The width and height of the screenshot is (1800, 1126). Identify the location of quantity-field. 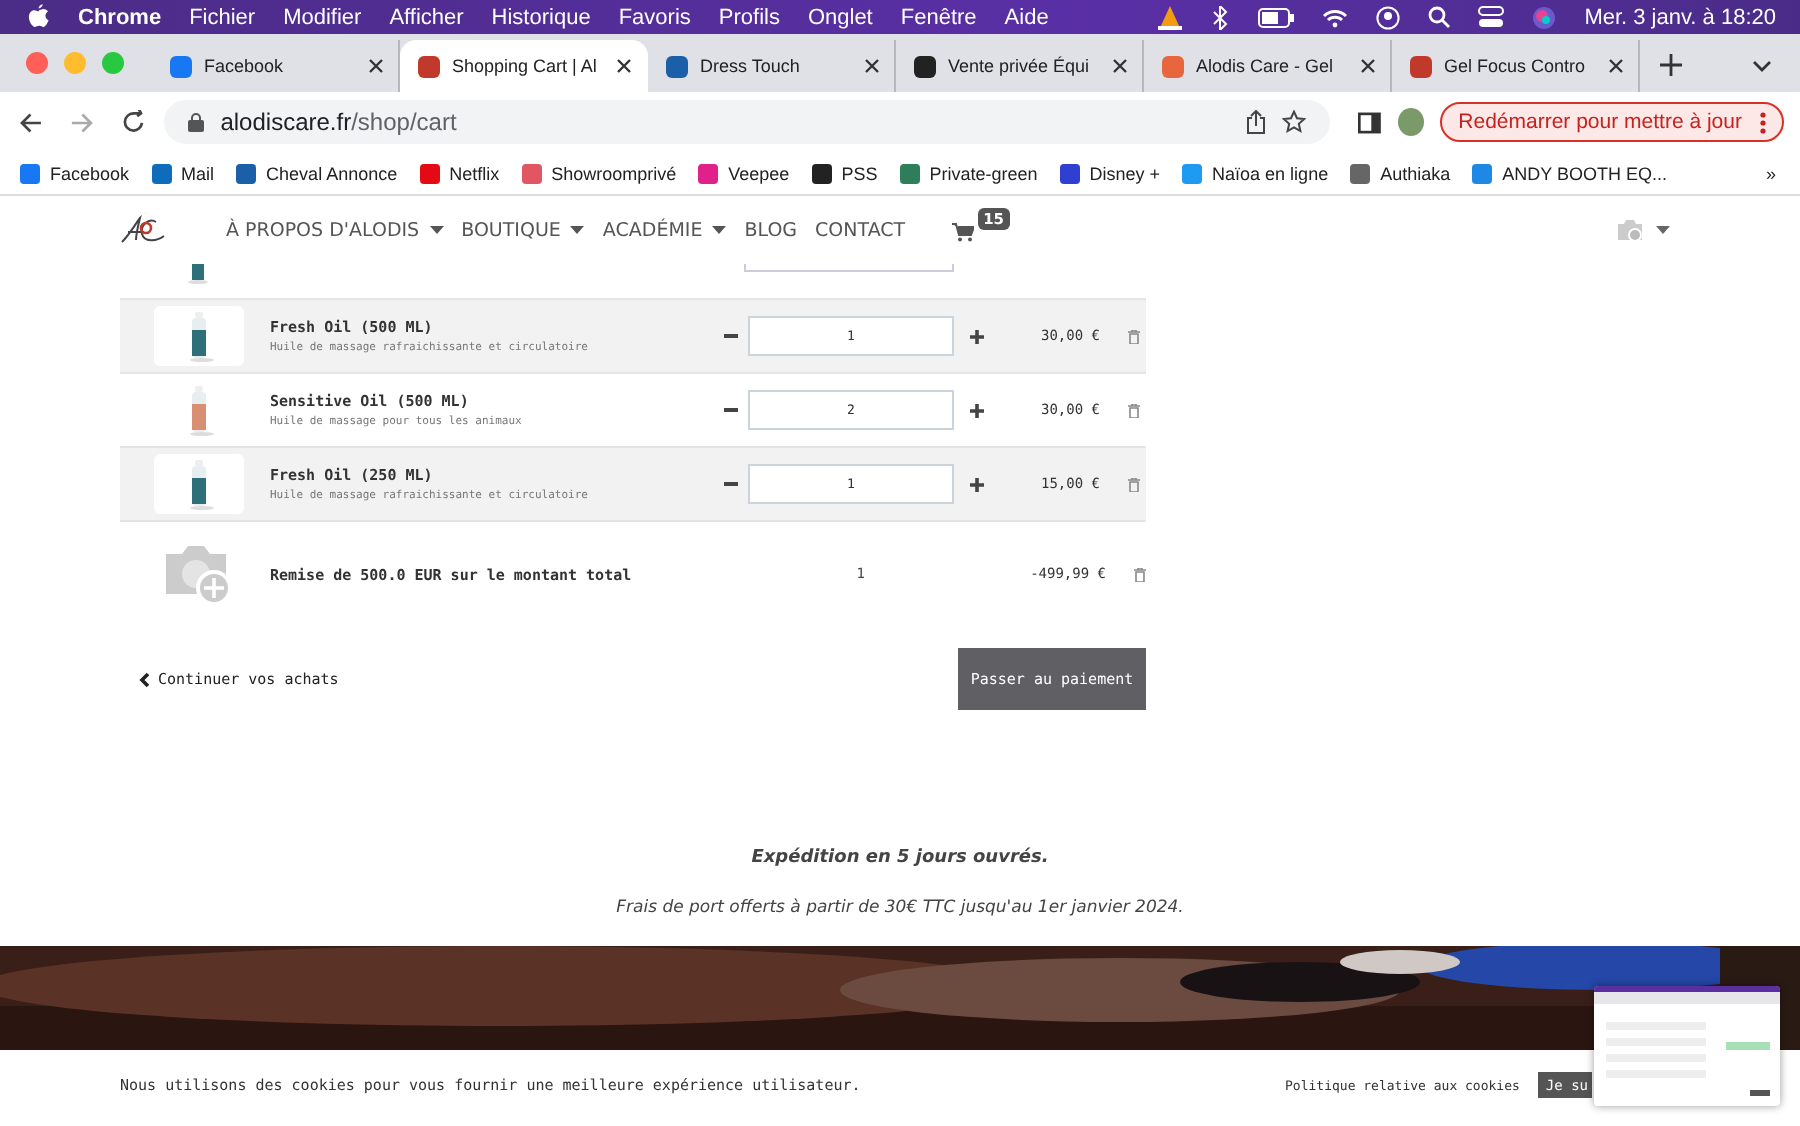
(849, 268).